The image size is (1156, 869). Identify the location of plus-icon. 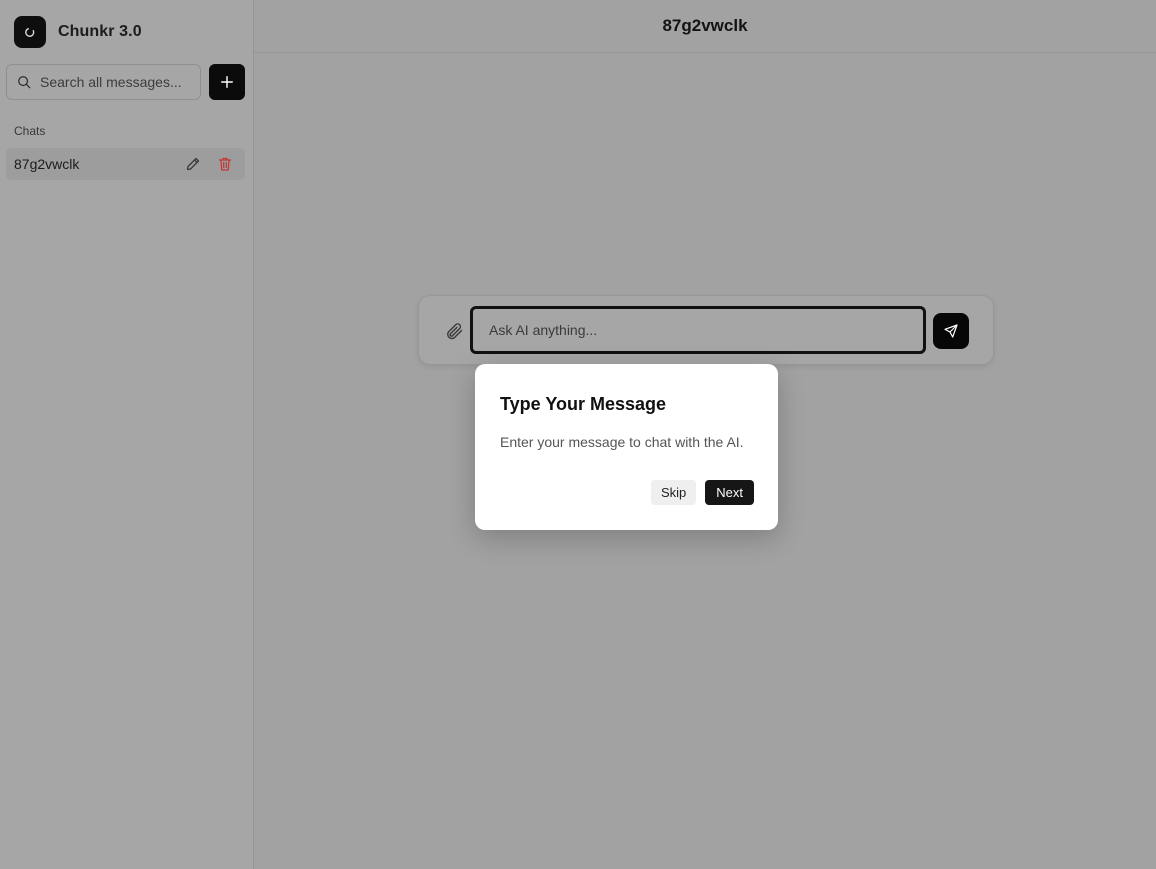
(227, 82).